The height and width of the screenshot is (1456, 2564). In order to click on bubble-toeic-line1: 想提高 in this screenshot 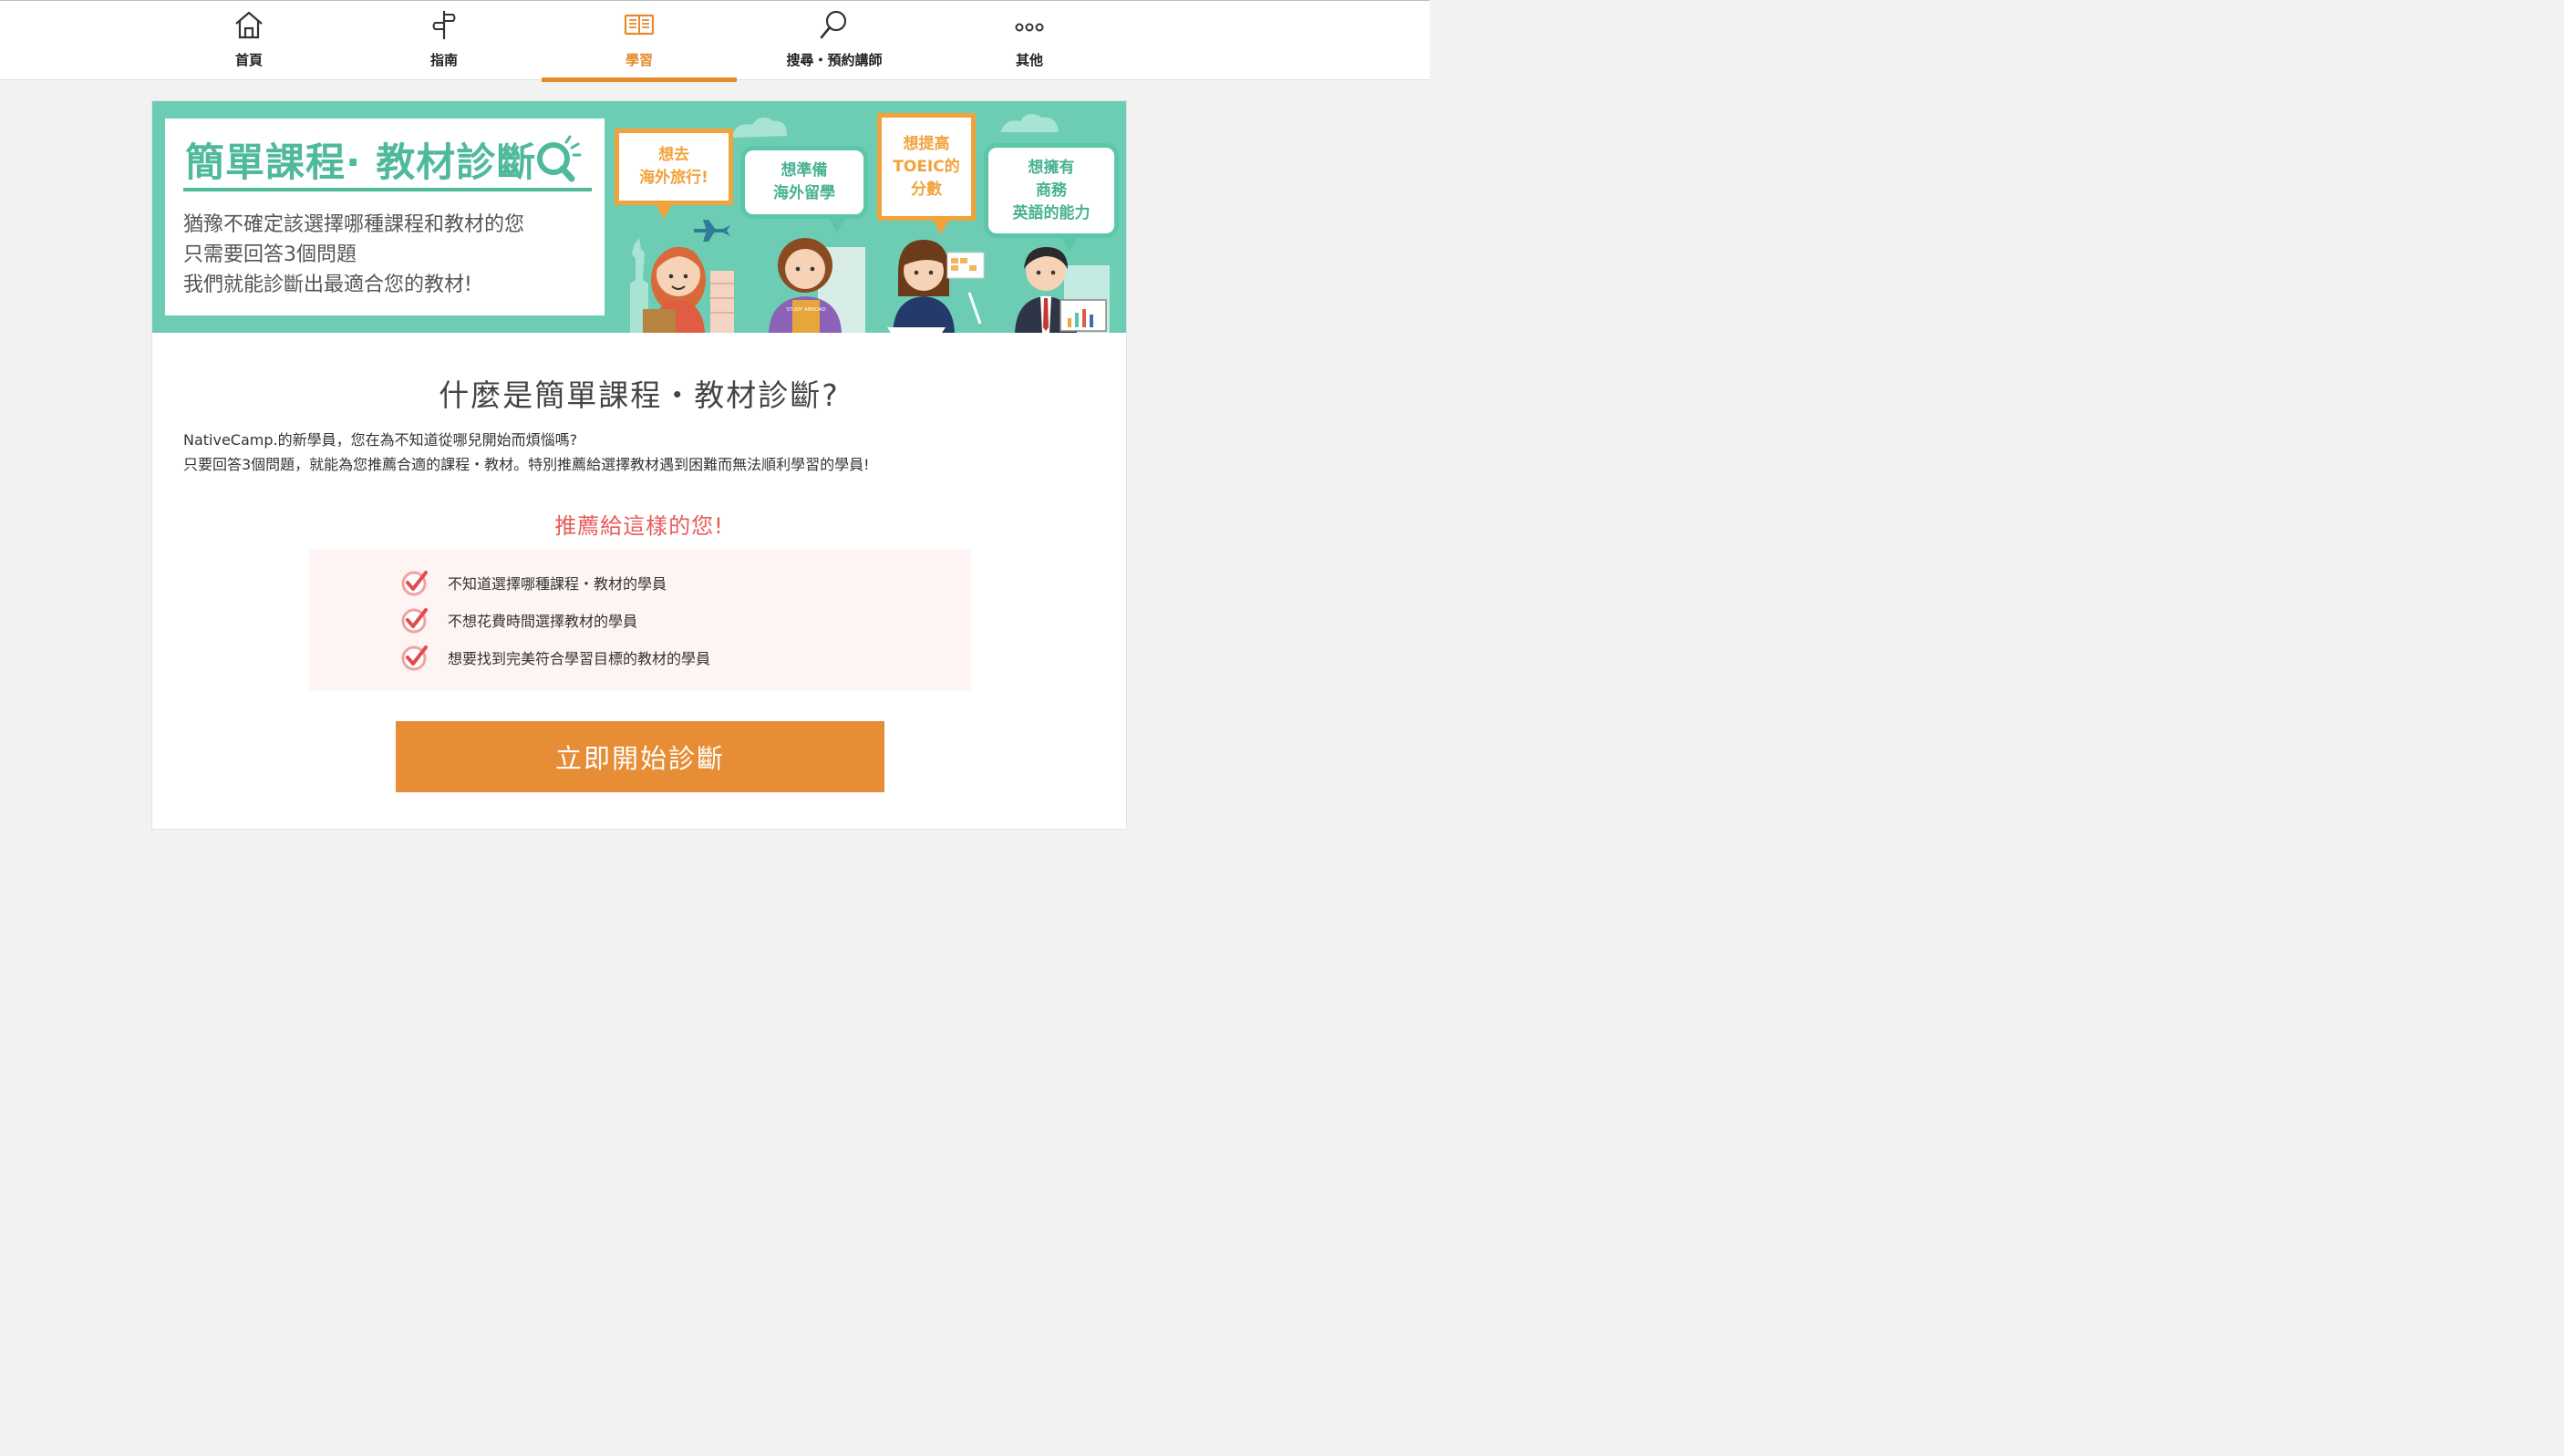, I will do `click(926, 144)`.